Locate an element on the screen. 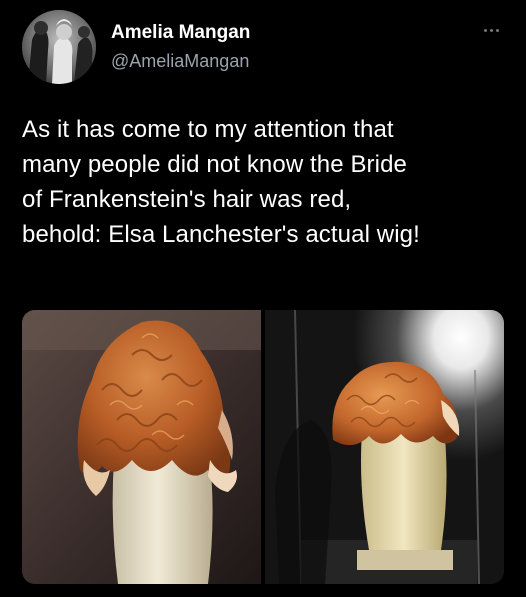  avatar is located at coordinates (59, 47).